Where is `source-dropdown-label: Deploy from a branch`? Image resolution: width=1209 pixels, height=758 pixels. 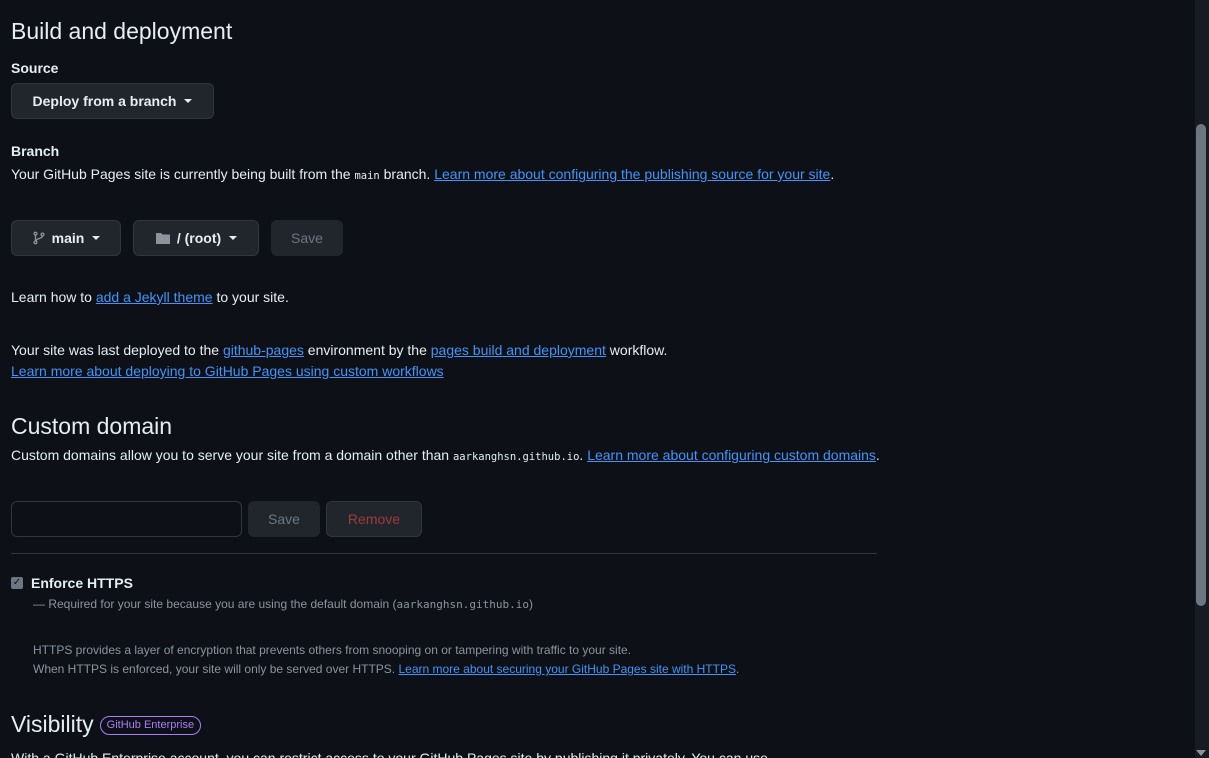
source-dropdown-label: Deploy from a branch is located at coordinates (104, 101).